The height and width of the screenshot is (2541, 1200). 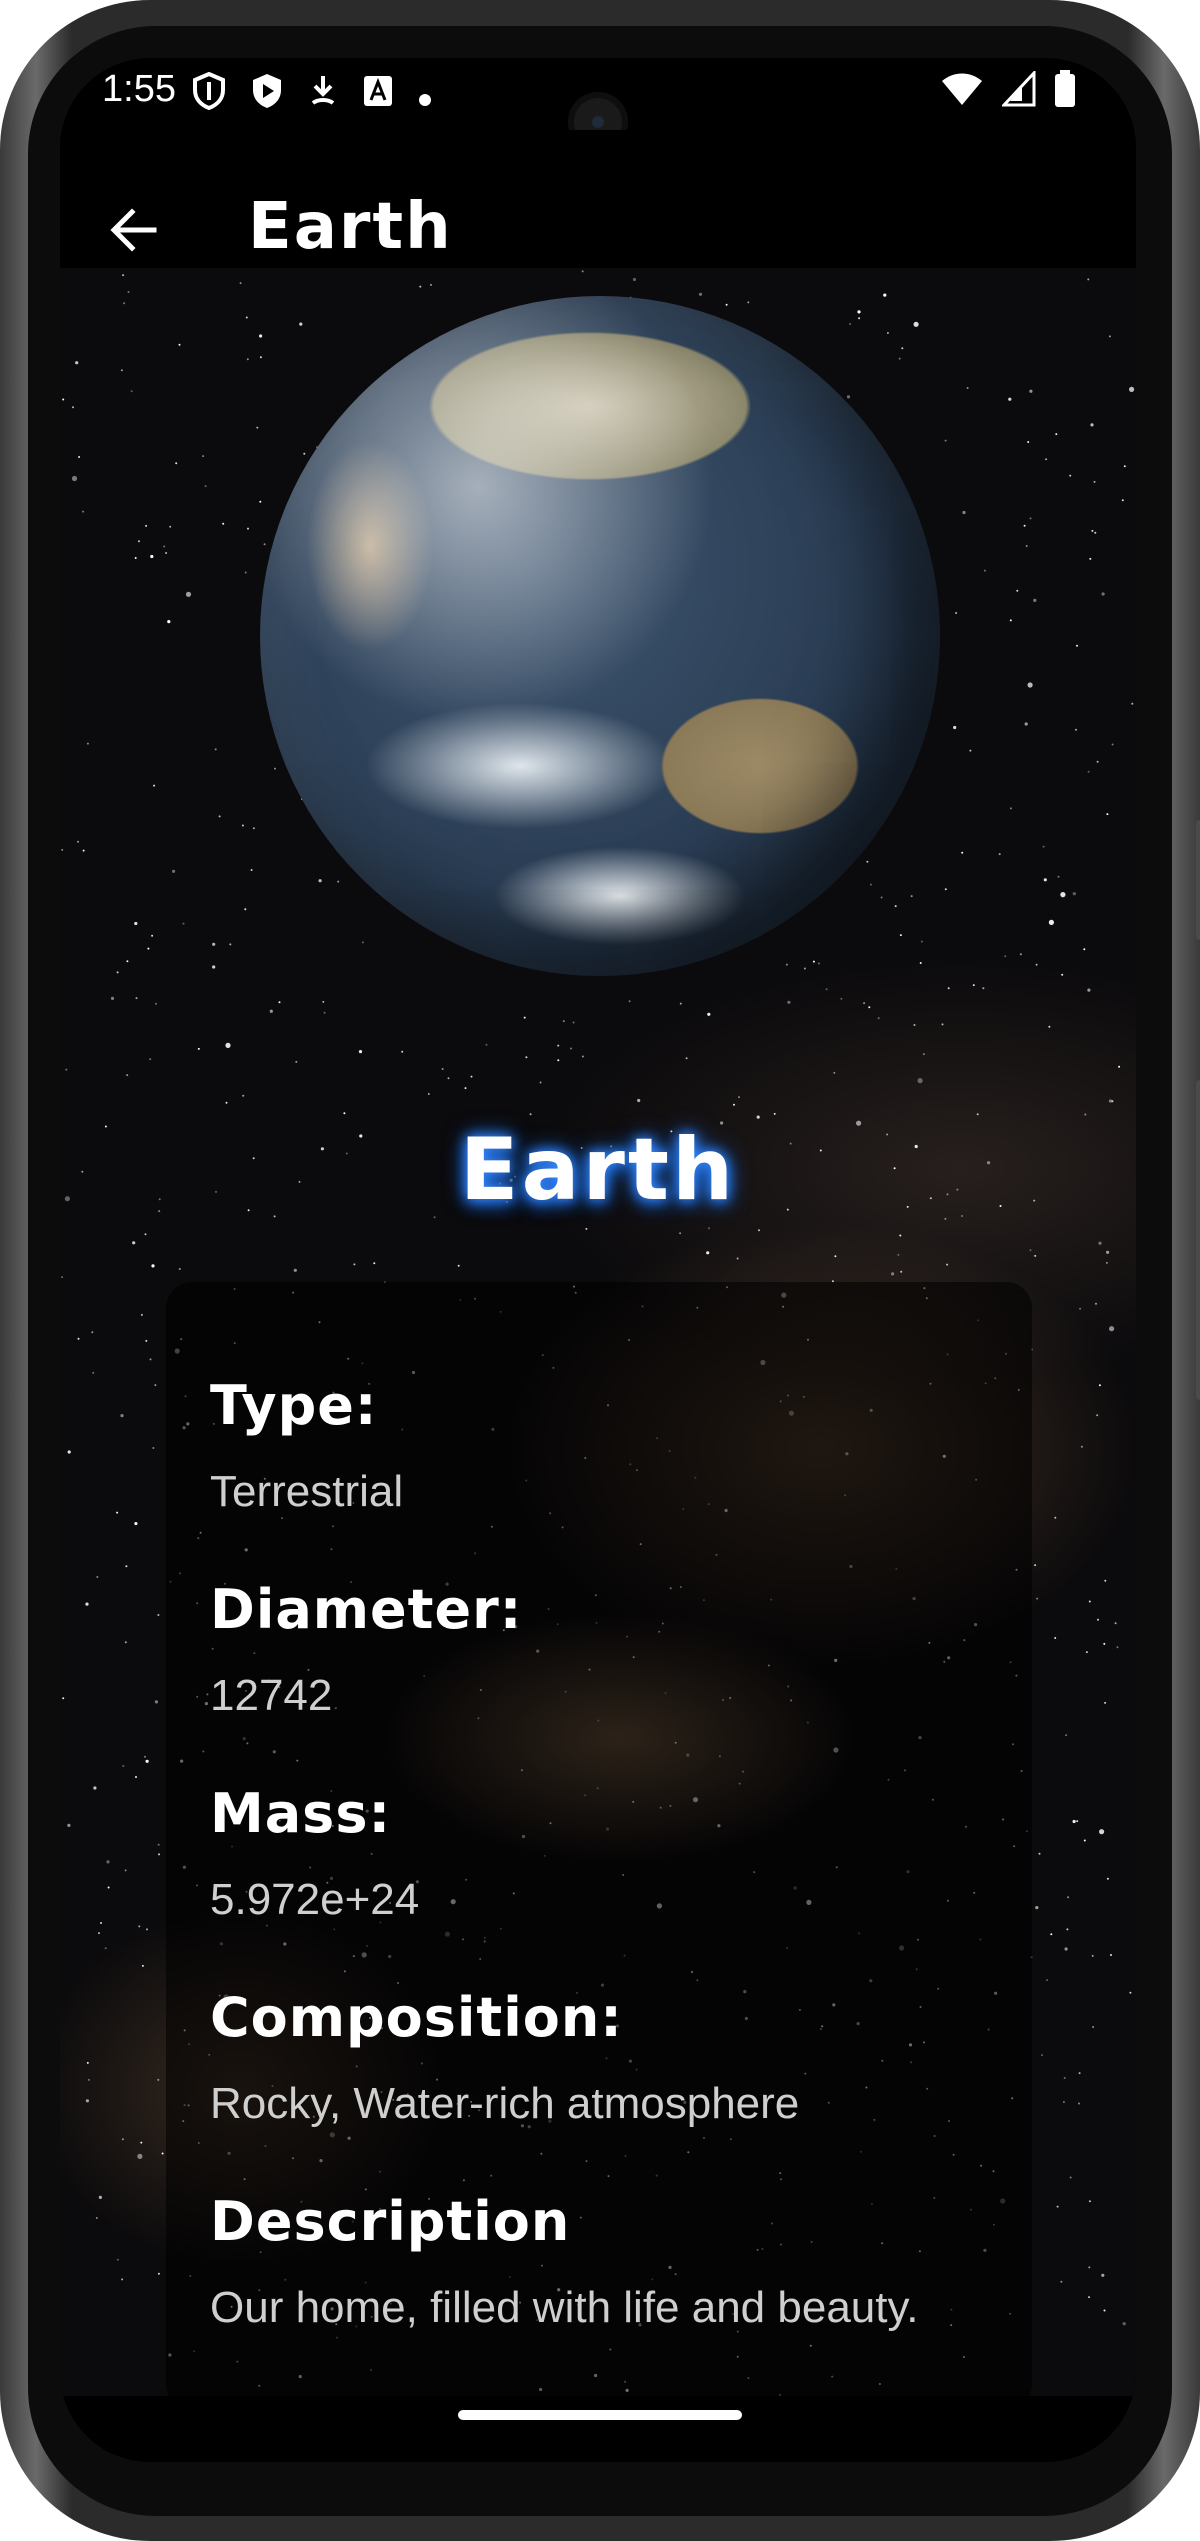 I want to click on wifi-icon, so click(x=962, y=91).